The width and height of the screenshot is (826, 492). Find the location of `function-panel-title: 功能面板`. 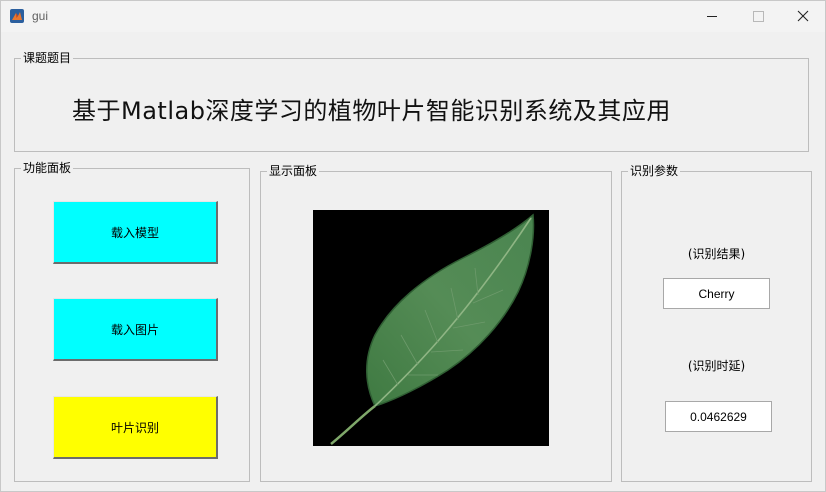

function-panel-title: 功能面板 is located at coordinates (47, 168).